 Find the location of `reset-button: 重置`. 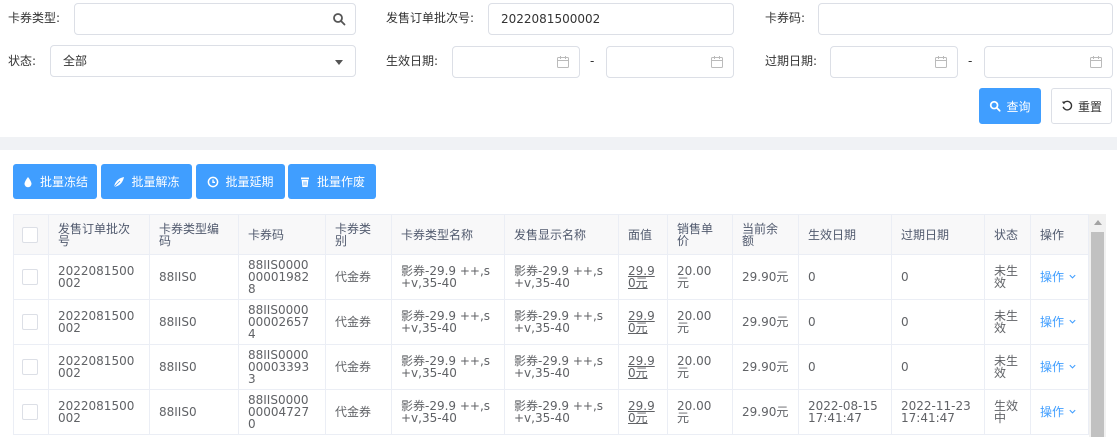

reset-button: 重置 is located at coordinates (1081, 106).